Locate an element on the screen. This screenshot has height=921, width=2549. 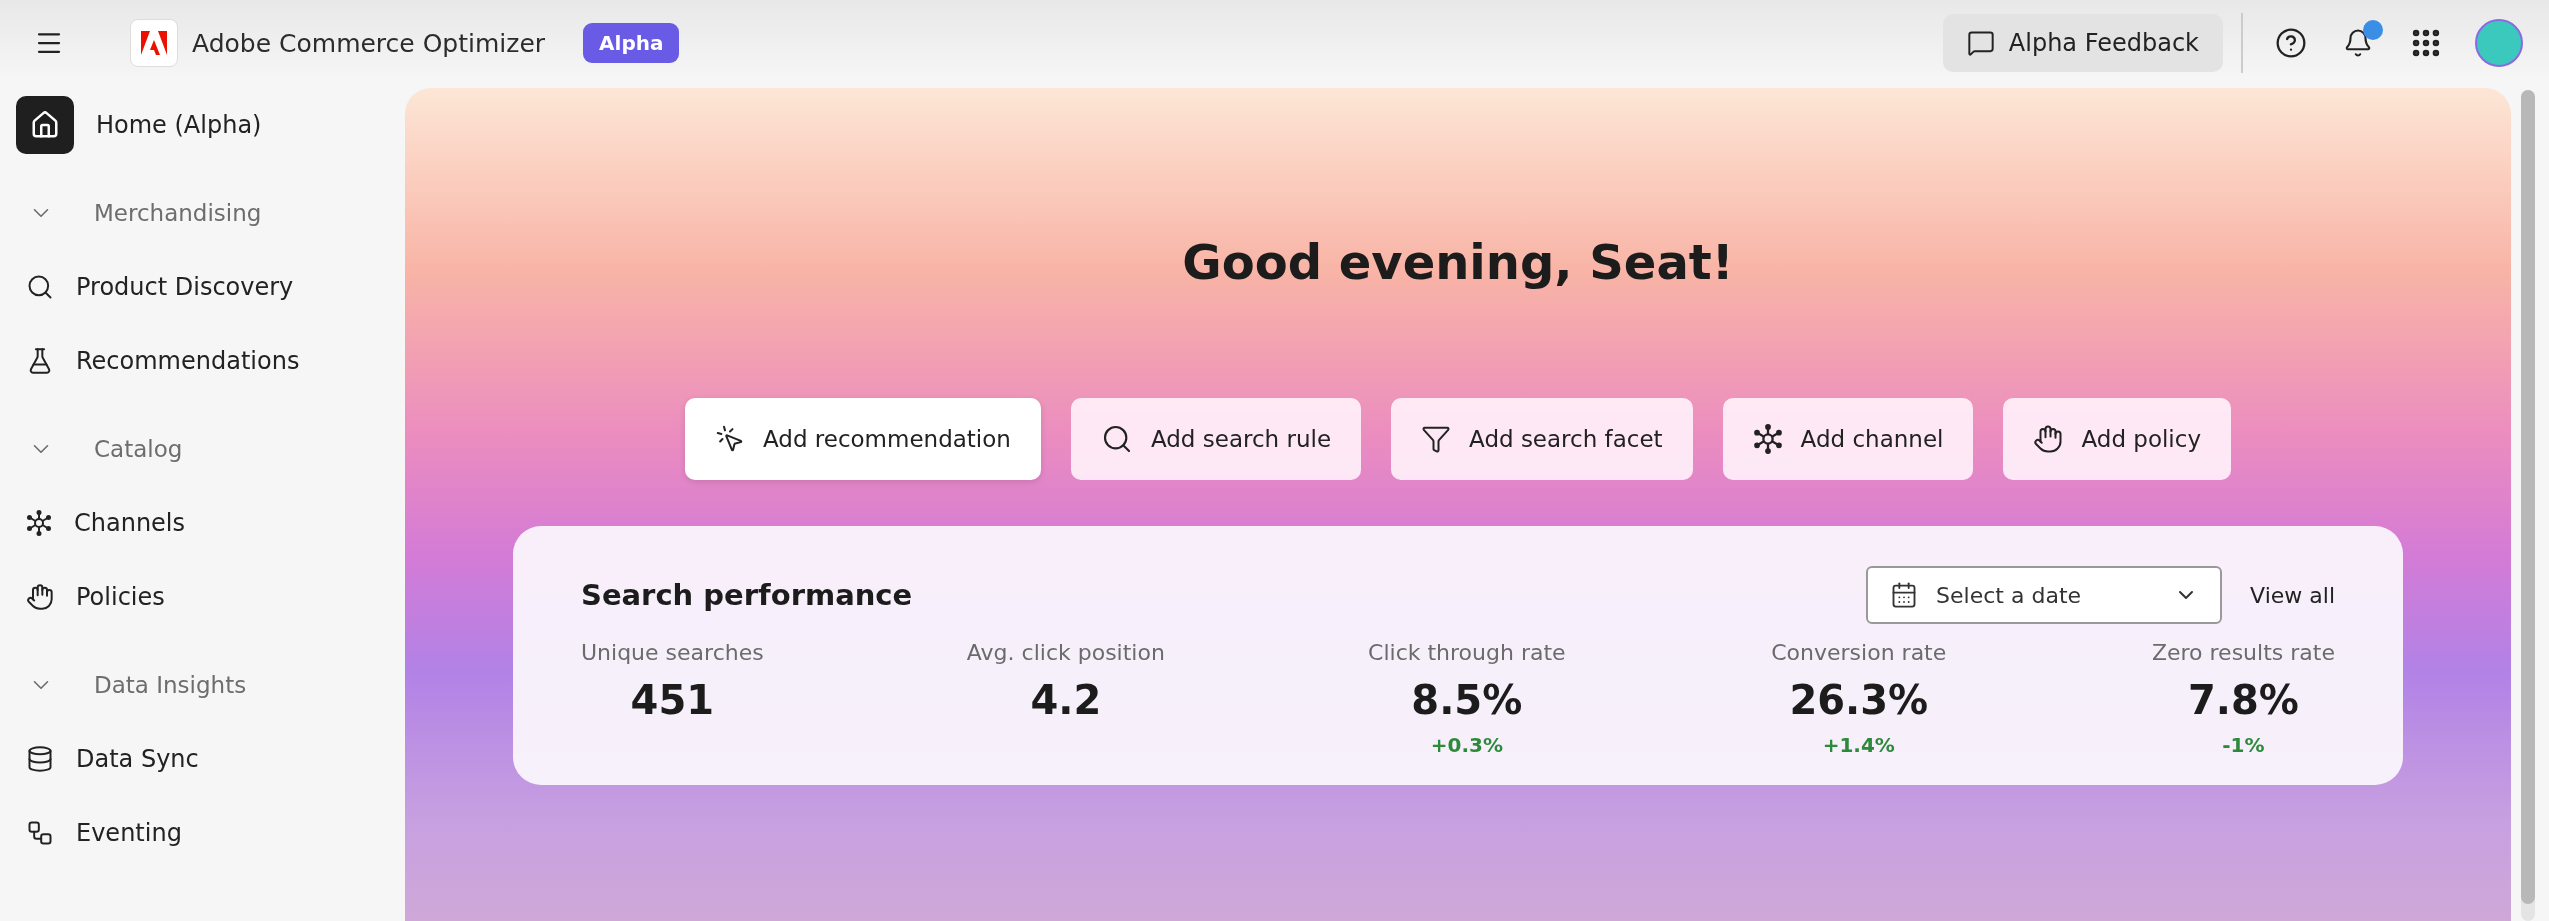
card-title: Search performance is located at coordinates (747, 595).